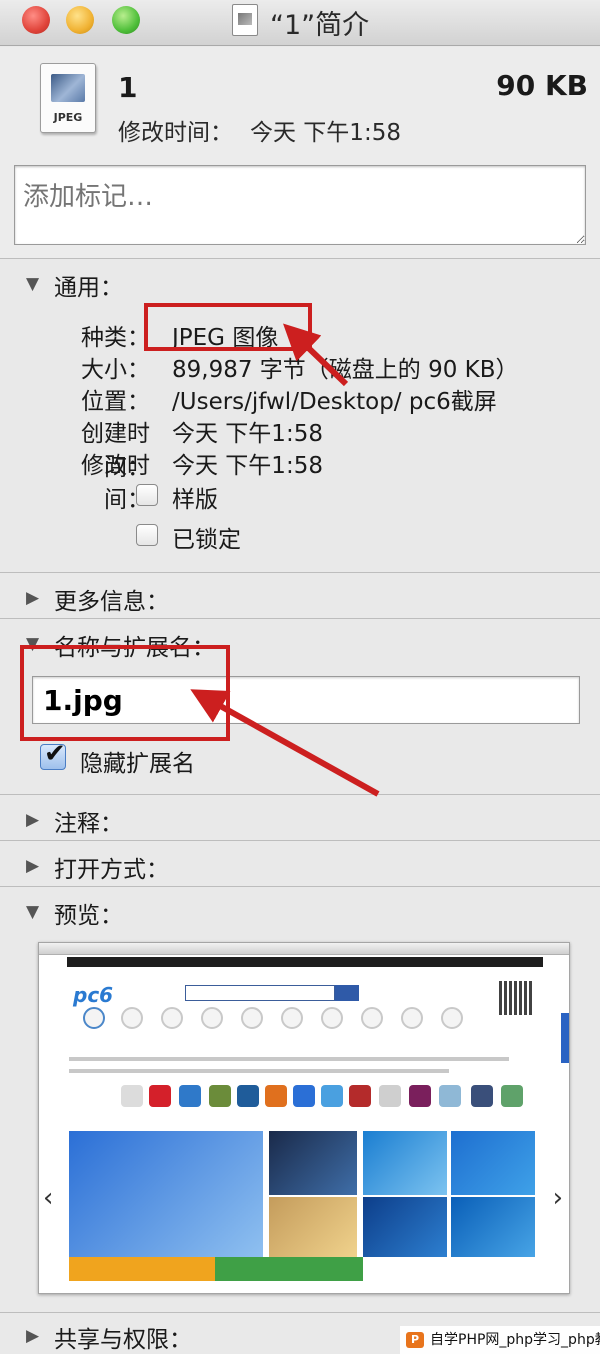 Image resolution: width=600 pixels, height=1354 pixels. I want to click on section-comments: ▶ 注释：, so click(300, 820).